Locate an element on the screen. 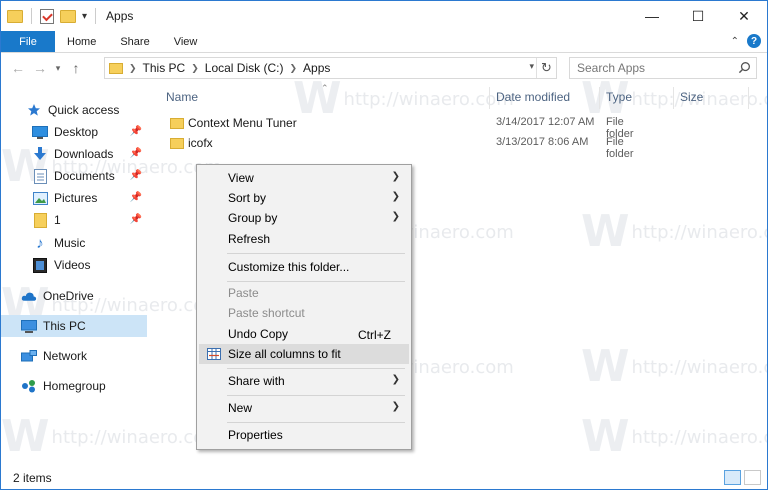 This screenshot has height=490, width=768. forward-arrow-icon: → is located at coordinates (40, 68).